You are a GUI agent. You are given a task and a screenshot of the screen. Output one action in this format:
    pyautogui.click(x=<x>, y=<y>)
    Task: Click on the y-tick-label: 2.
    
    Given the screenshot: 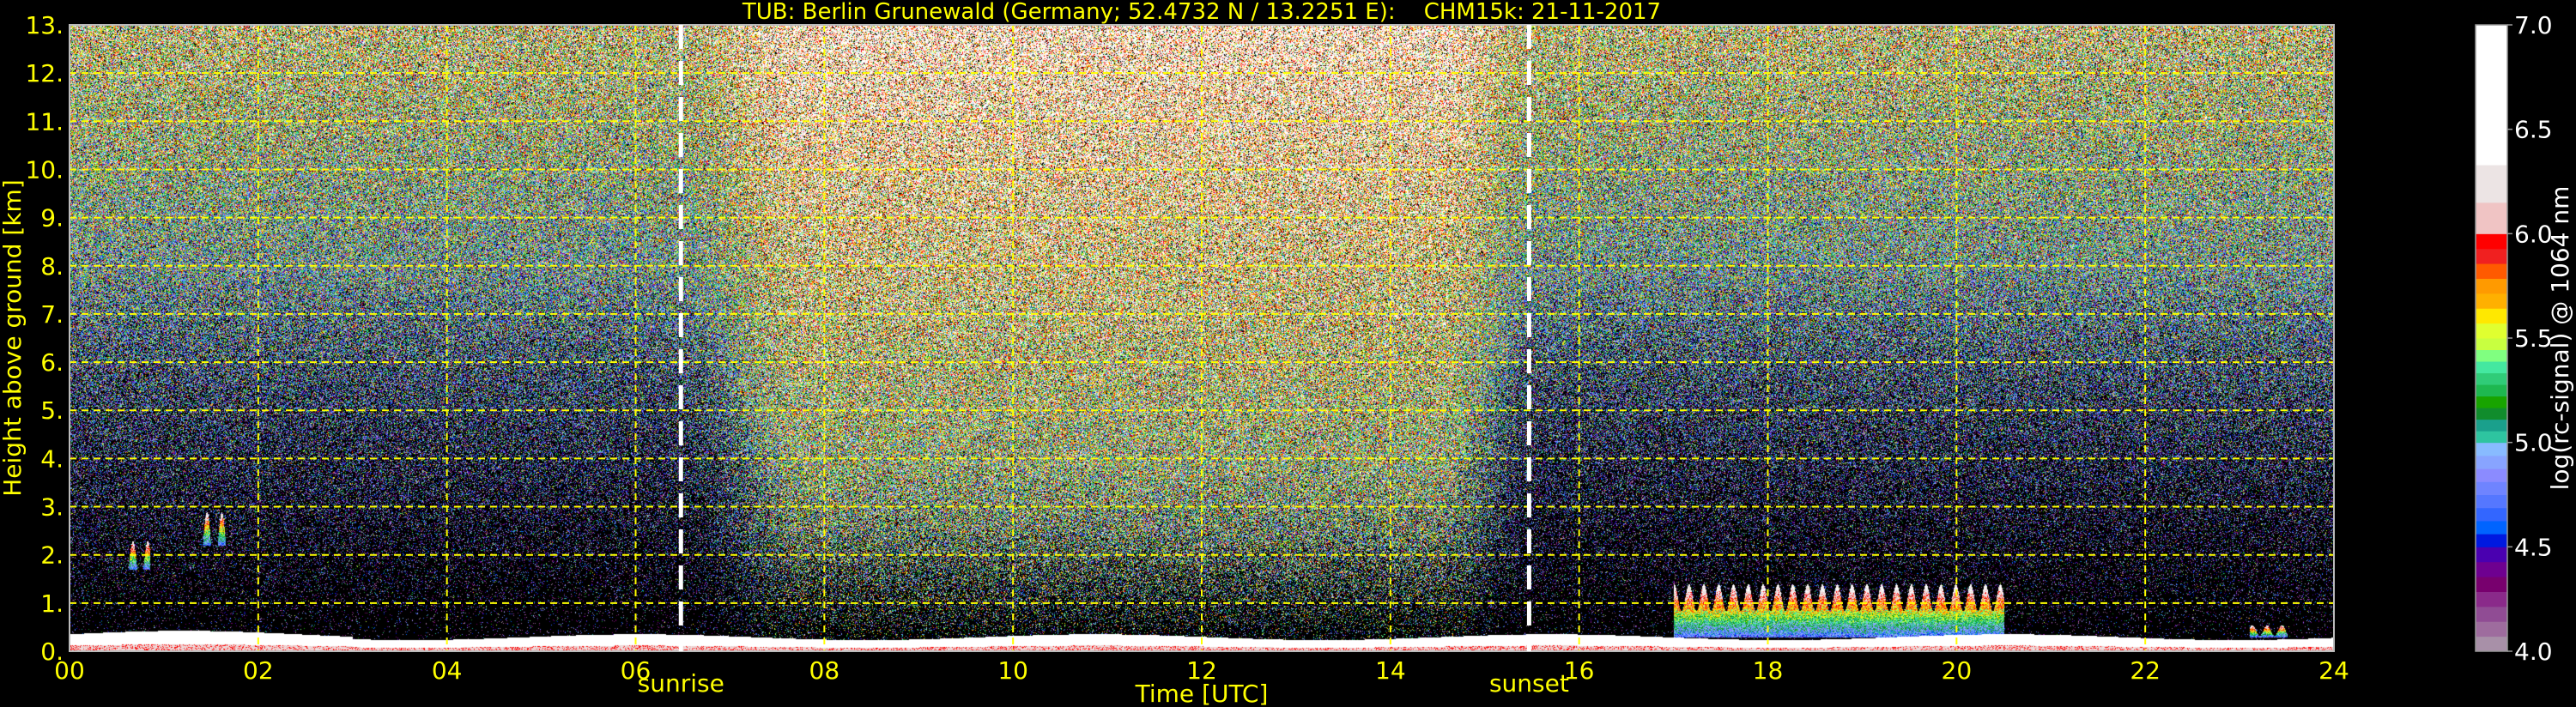 What is the action you would take?
    pyautogui.click(x=52, y=555)
    